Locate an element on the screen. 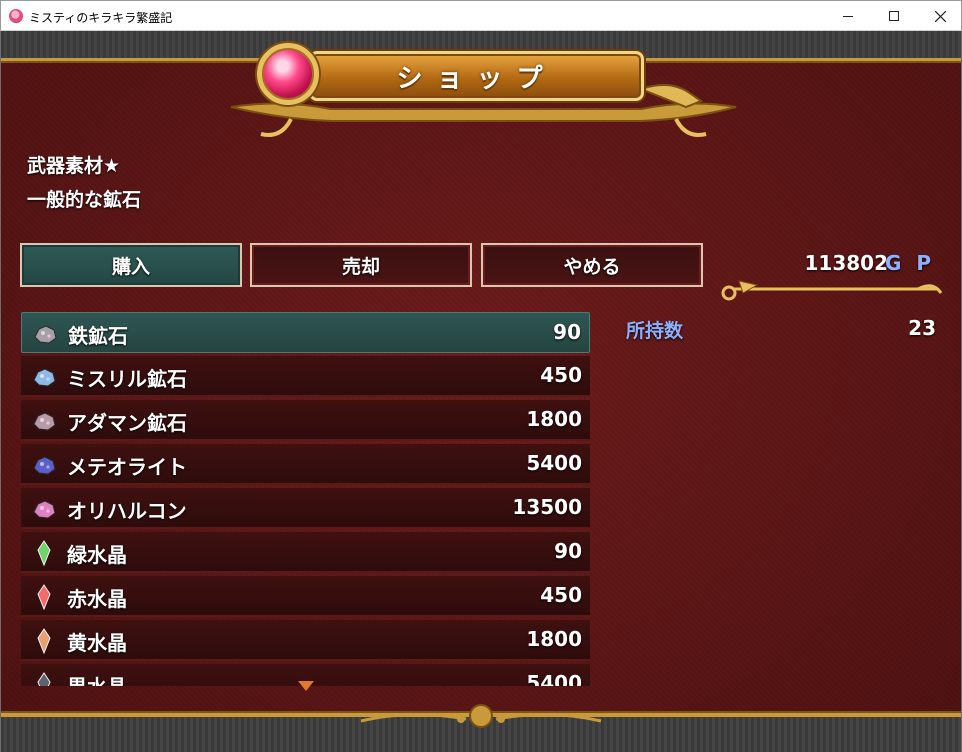 The height and width of the screenshot is (752, 962). close-button is located at coordinates (939, 16).